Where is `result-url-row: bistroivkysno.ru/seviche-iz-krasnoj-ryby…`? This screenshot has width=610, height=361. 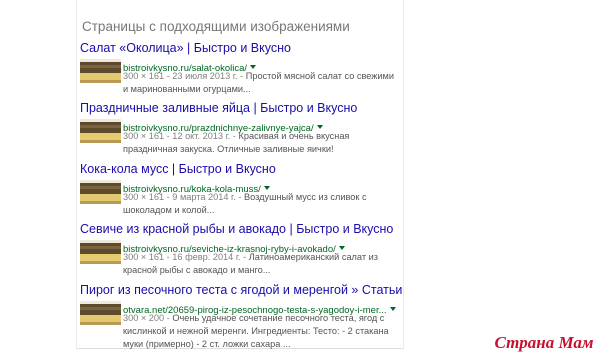 result-url-row: bistroivkysno.ru/seviche-iz-krasnoj-ryby… is located at coordinates (234, 247).